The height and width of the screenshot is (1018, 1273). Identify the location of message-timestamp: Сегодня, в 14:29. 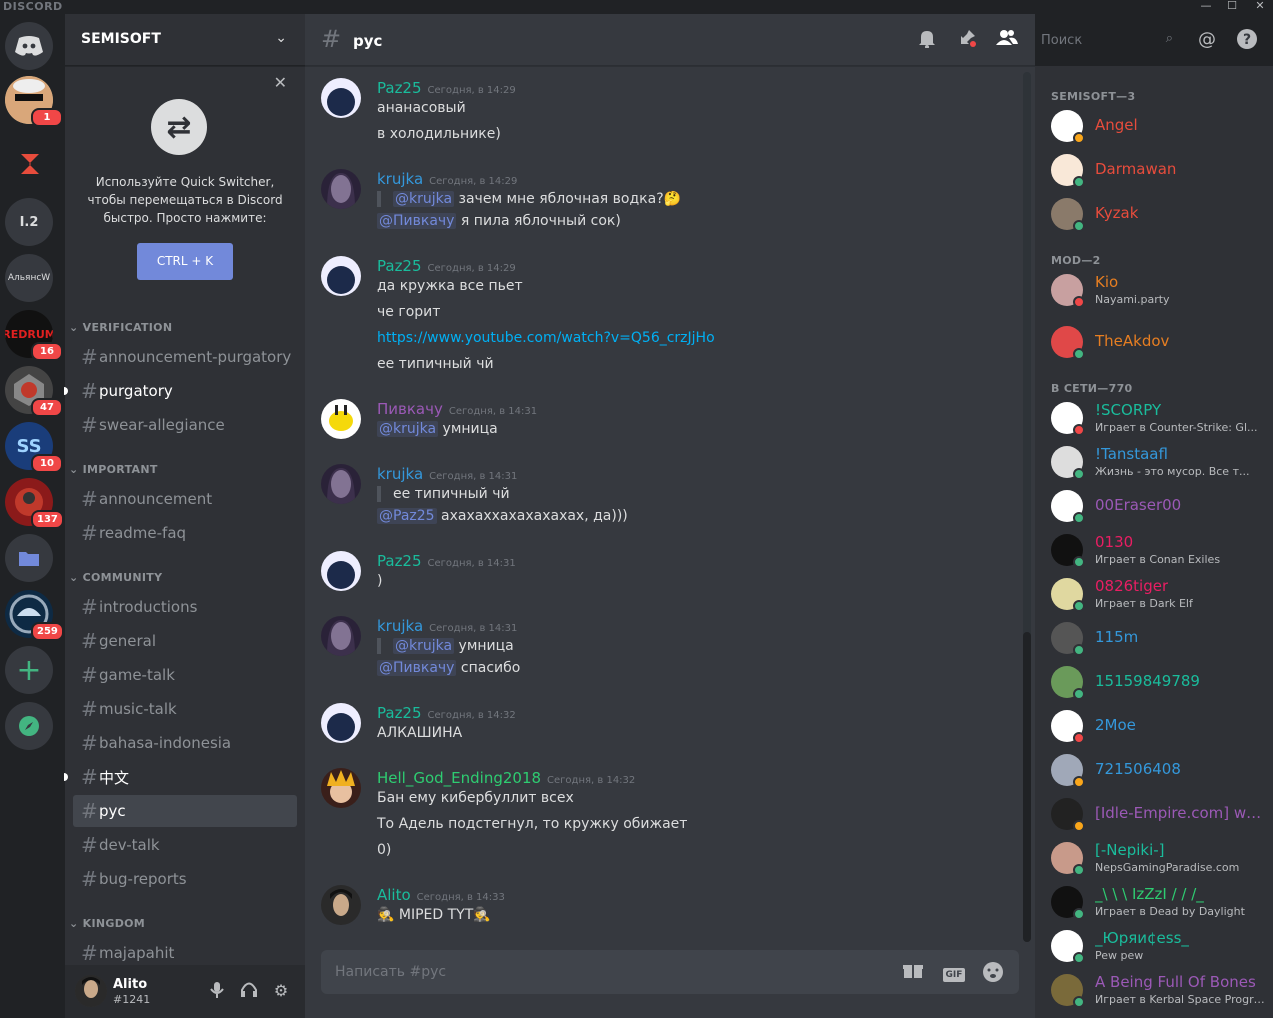
(473, 181).